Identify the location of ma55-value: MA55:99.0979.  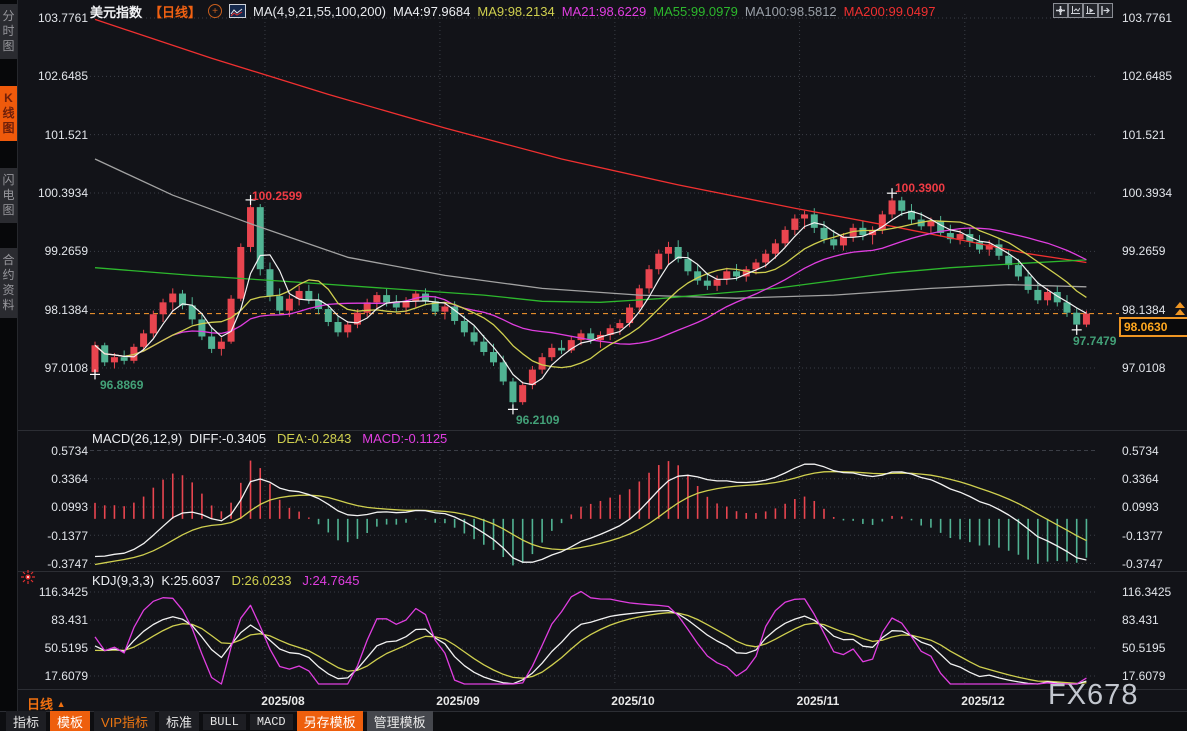
(695, 11).